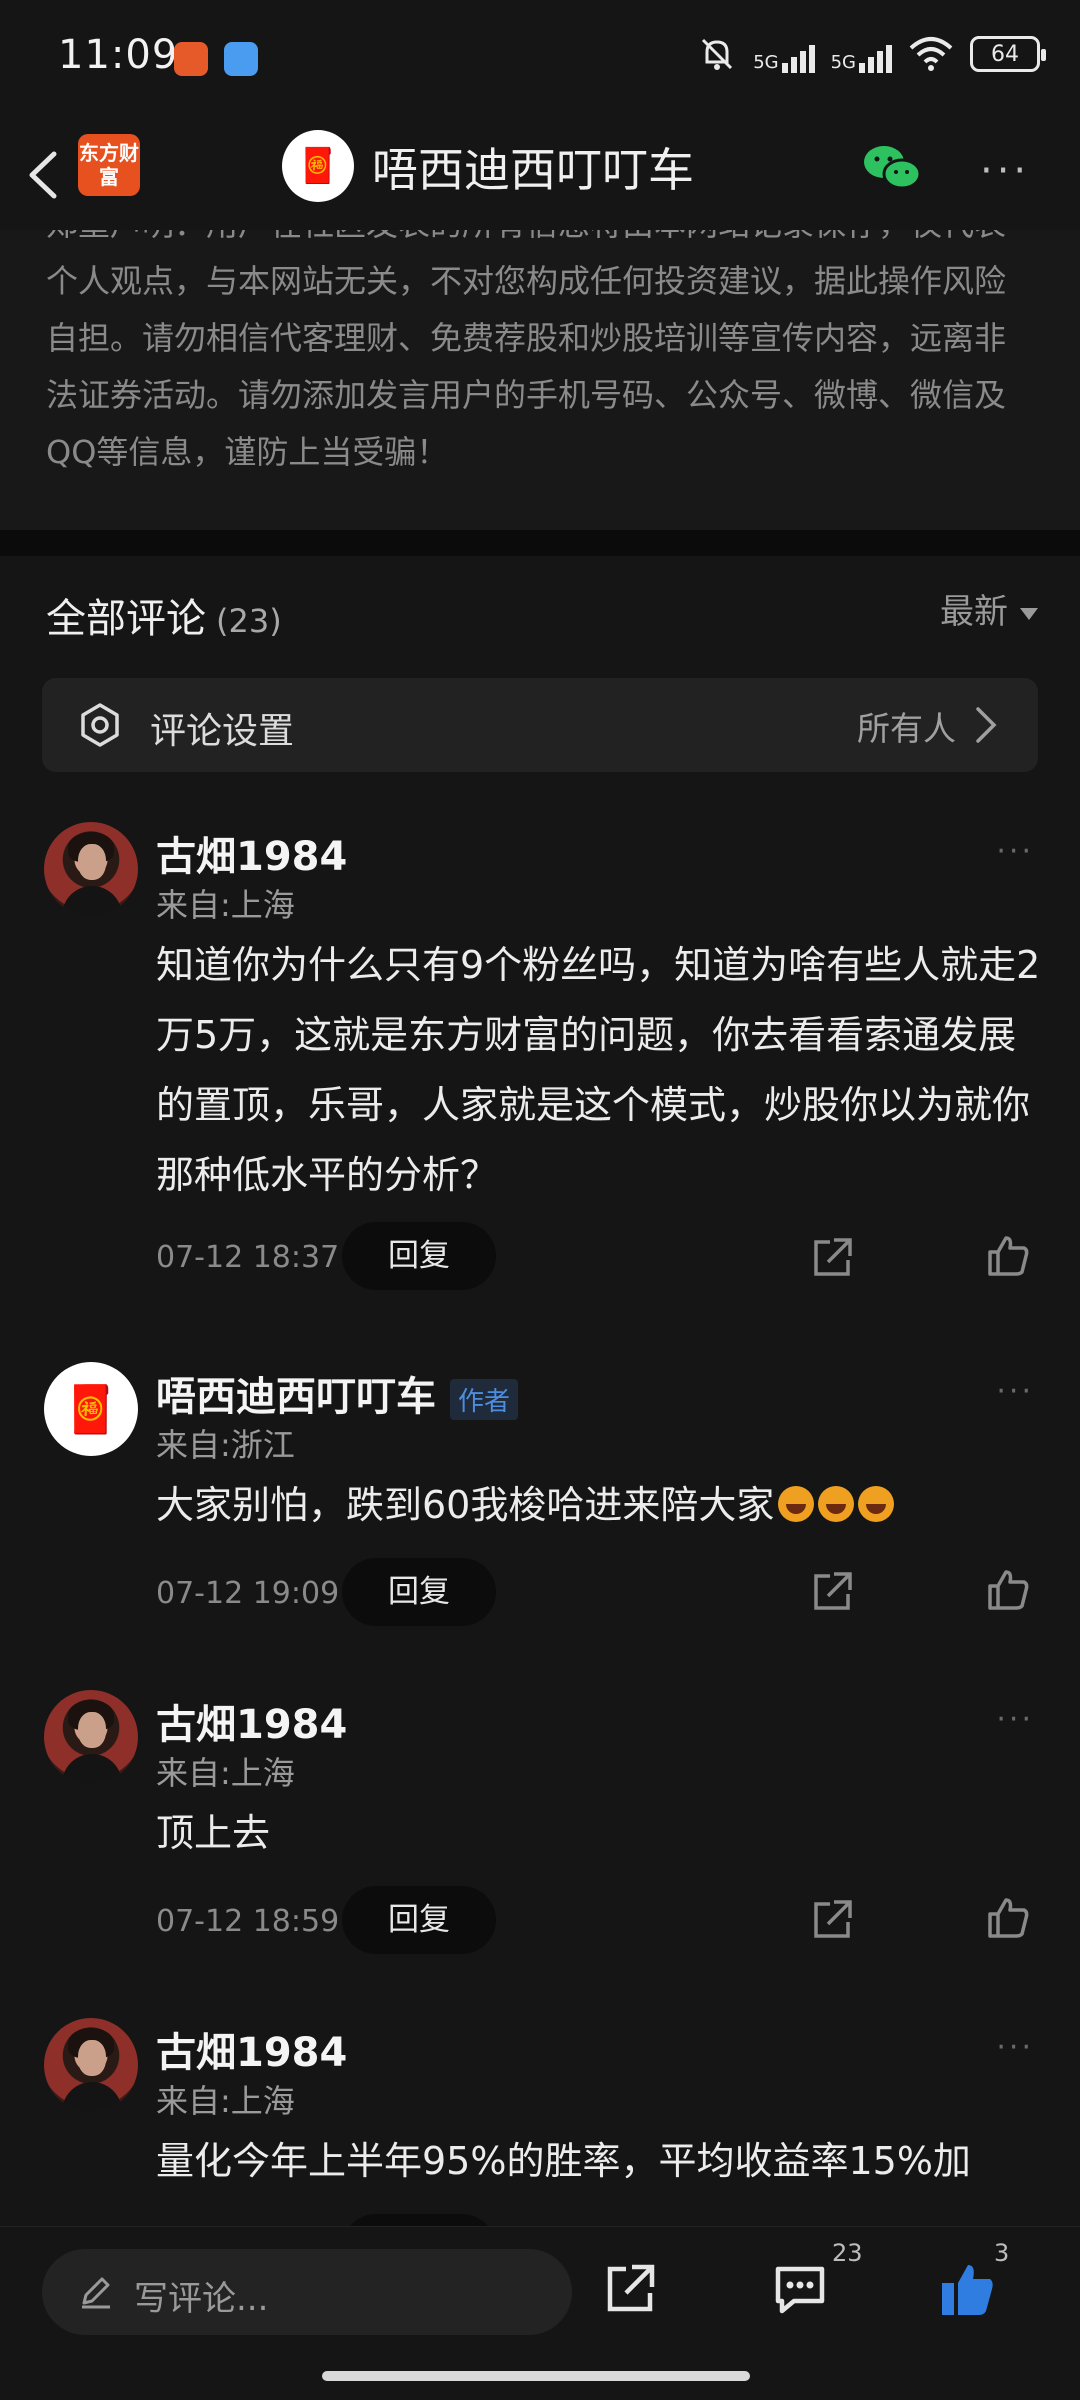 The width and height of the screenshot is (1080, 2400). What do you see at coordinates (717, 54) in the screenshot?
I see `mute-bell-icon` at bounding box center [717, 54].